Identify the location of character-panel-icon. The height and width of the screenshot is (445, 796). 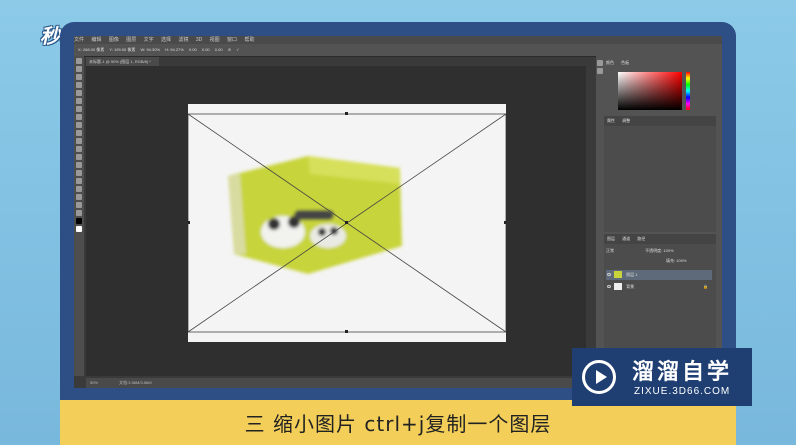
(600, 71).